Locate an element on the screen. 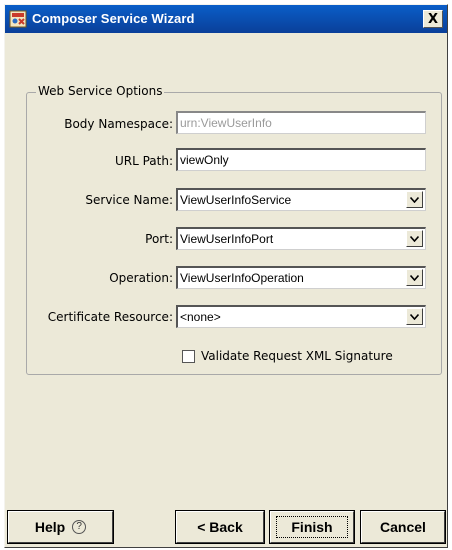 This screenshot has width=452, height=550. operation-value: ViewUserInfoOperation is located at coordinates (242, 278).